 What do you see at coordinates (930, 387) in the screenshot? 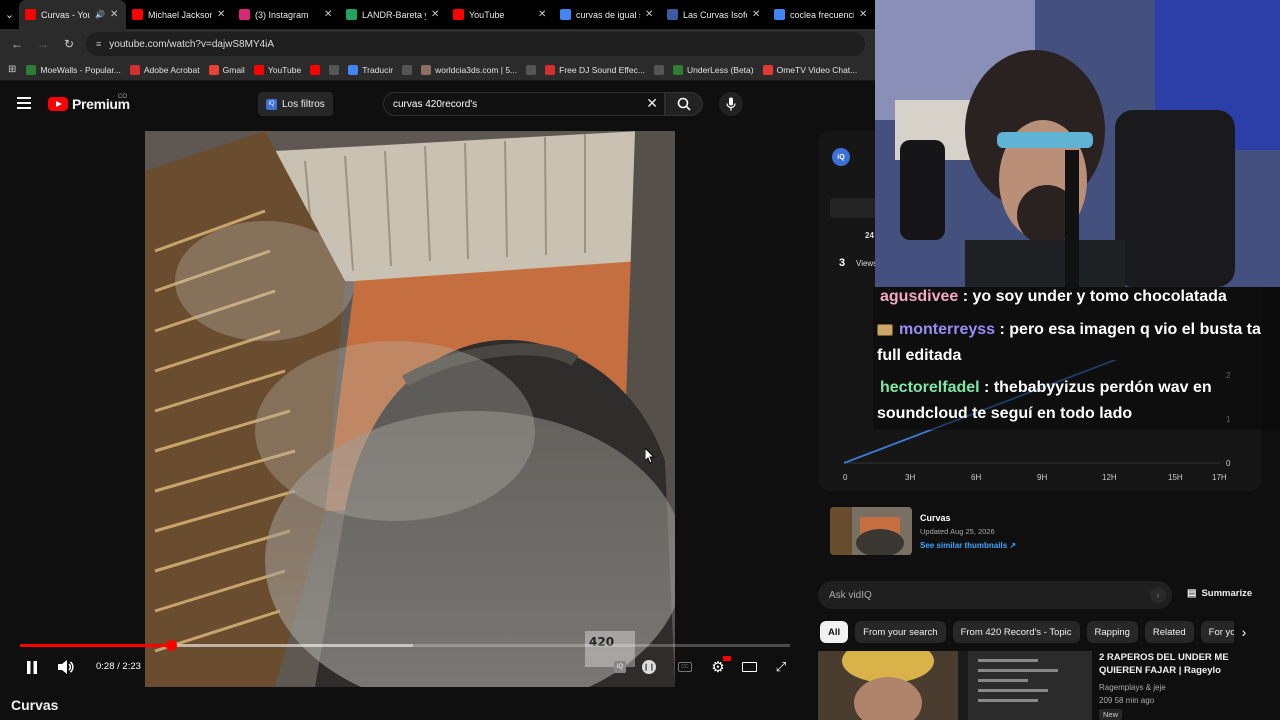
I see `chat-username: hectorelfadel` at bounding box center [930, 387].